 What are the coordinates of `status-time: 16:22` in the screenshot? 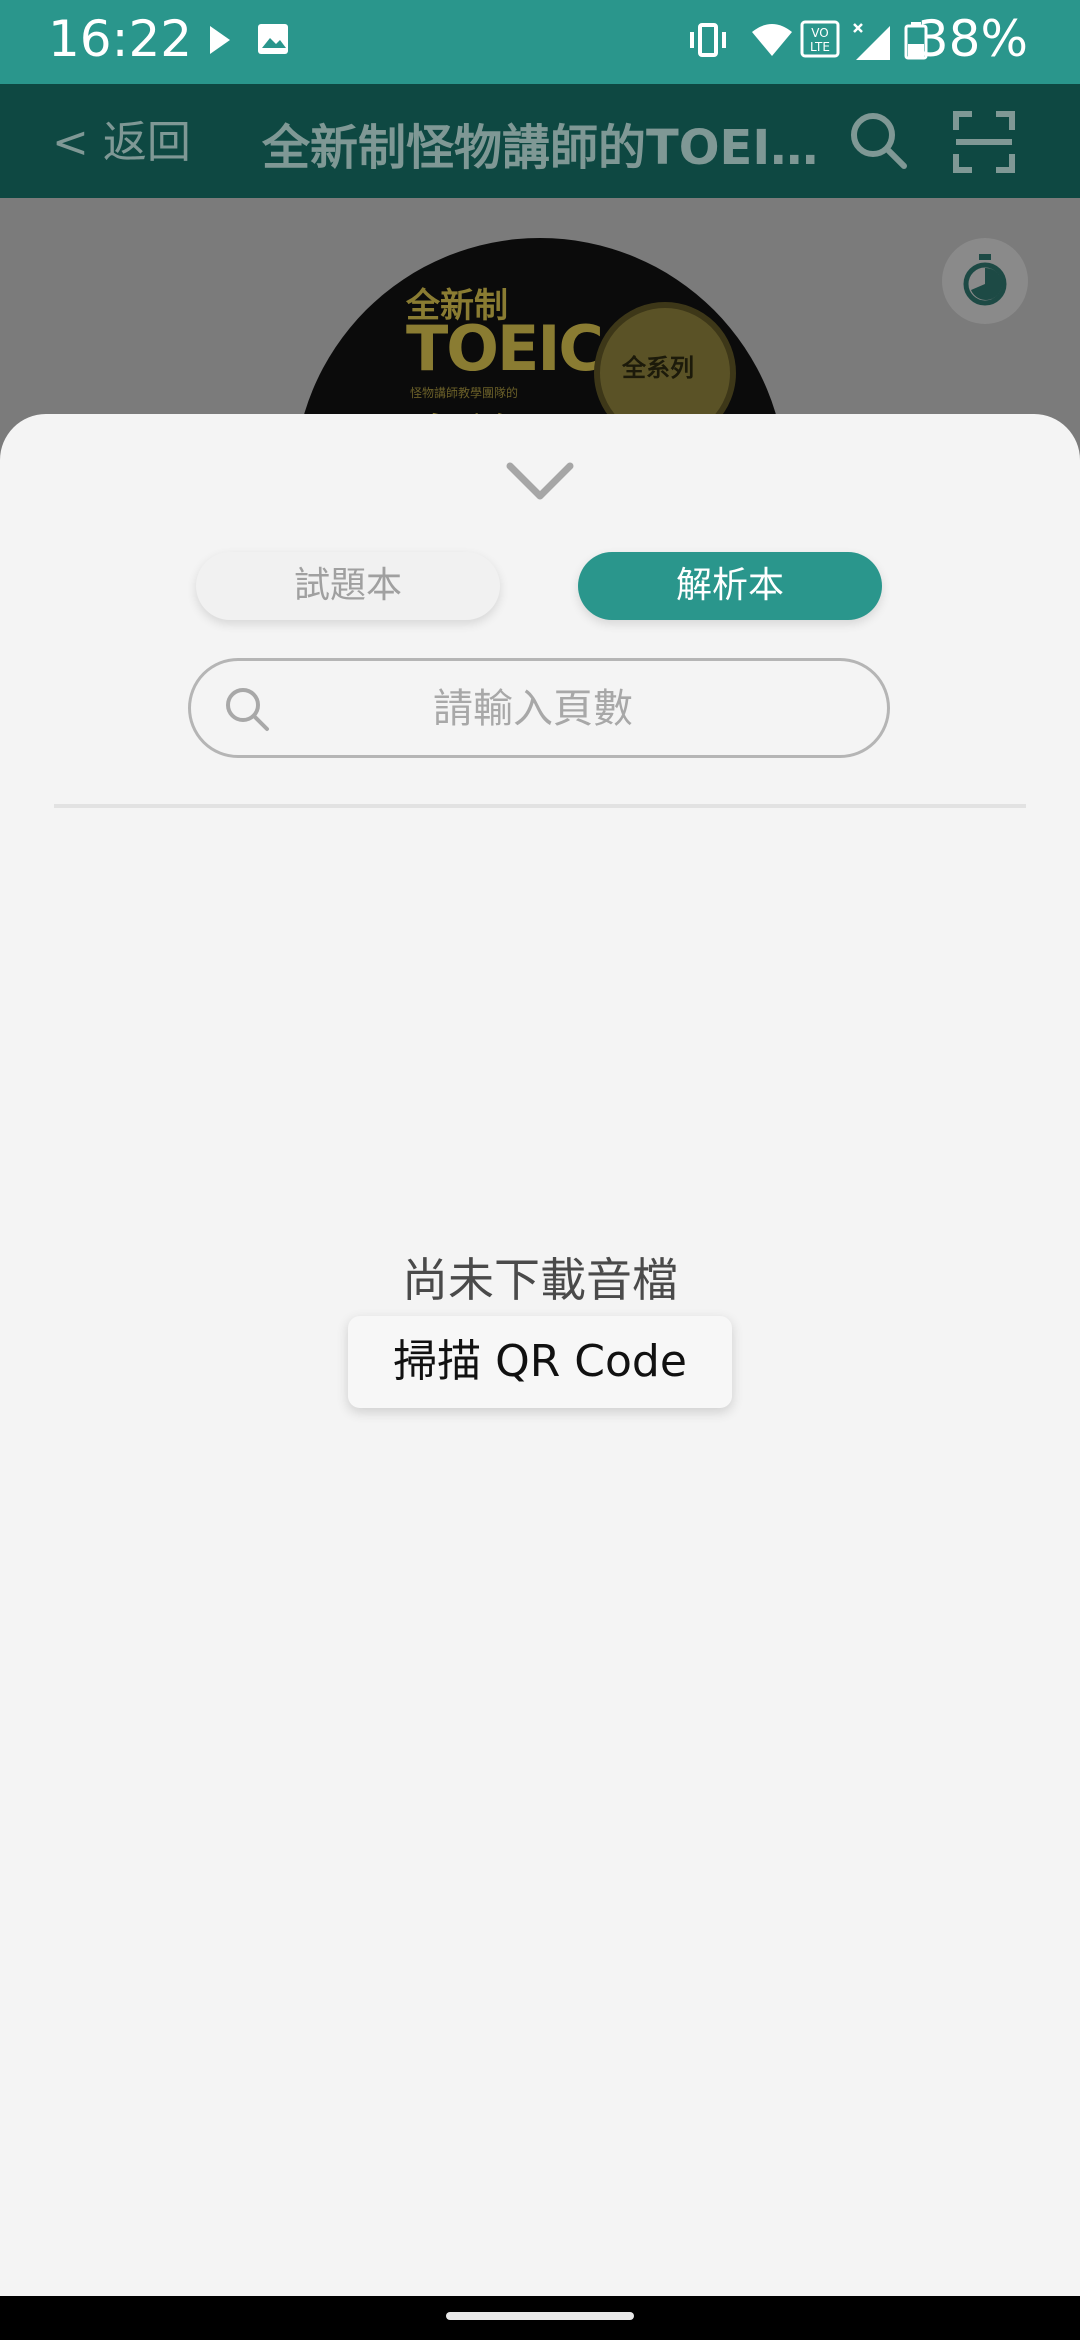 It's located at (120, 39).